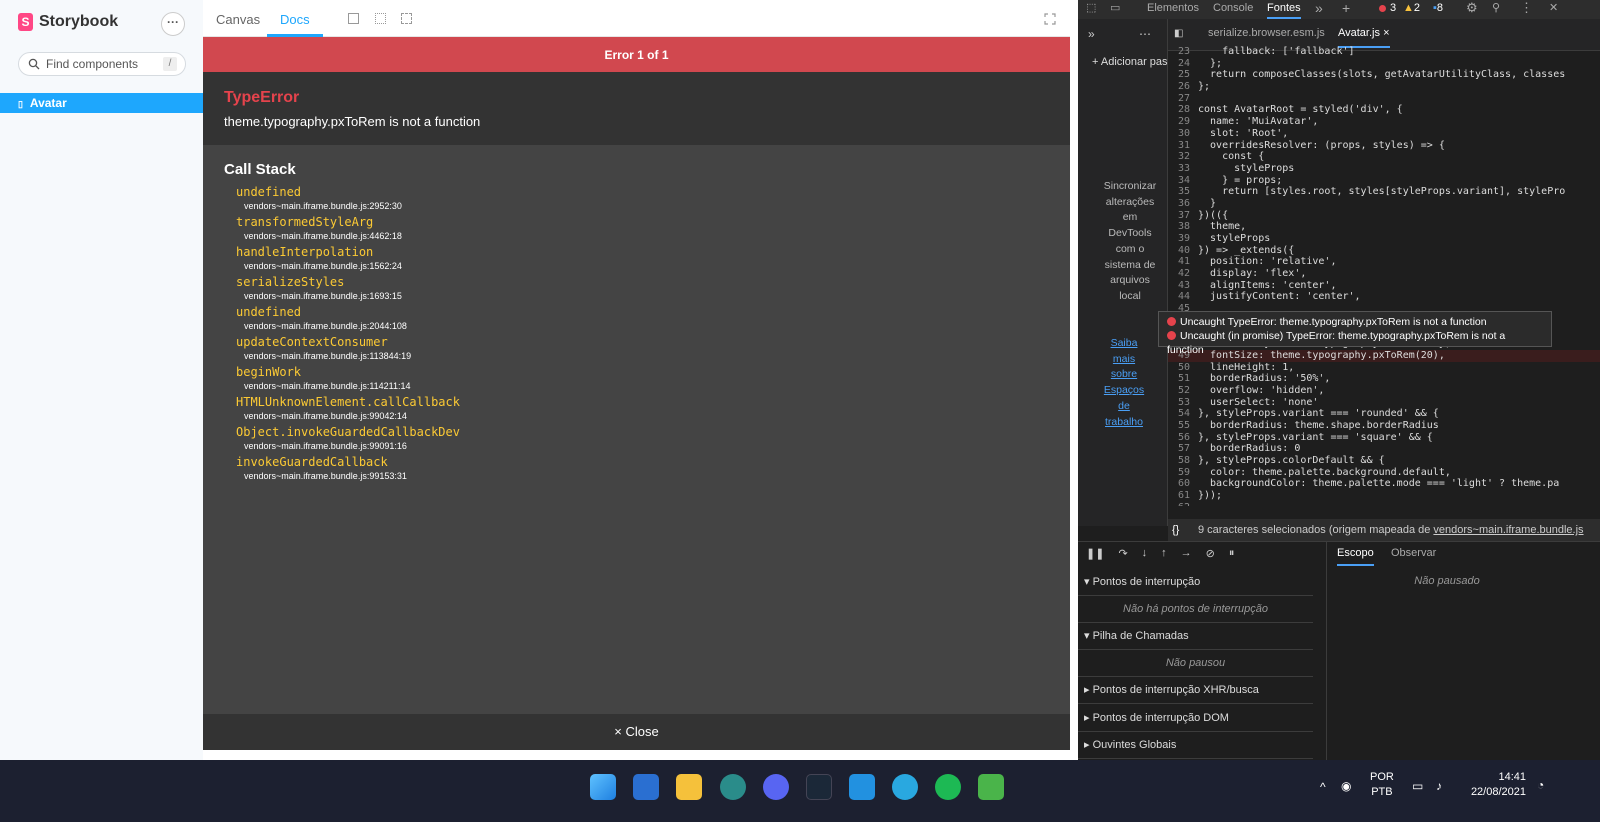 The height and width of the screenshot is (822, 1600). Describe the element at coordinates (1384, 403) in the screenshot. I see `code-line: 53 userSelect: 'none'` at that location.